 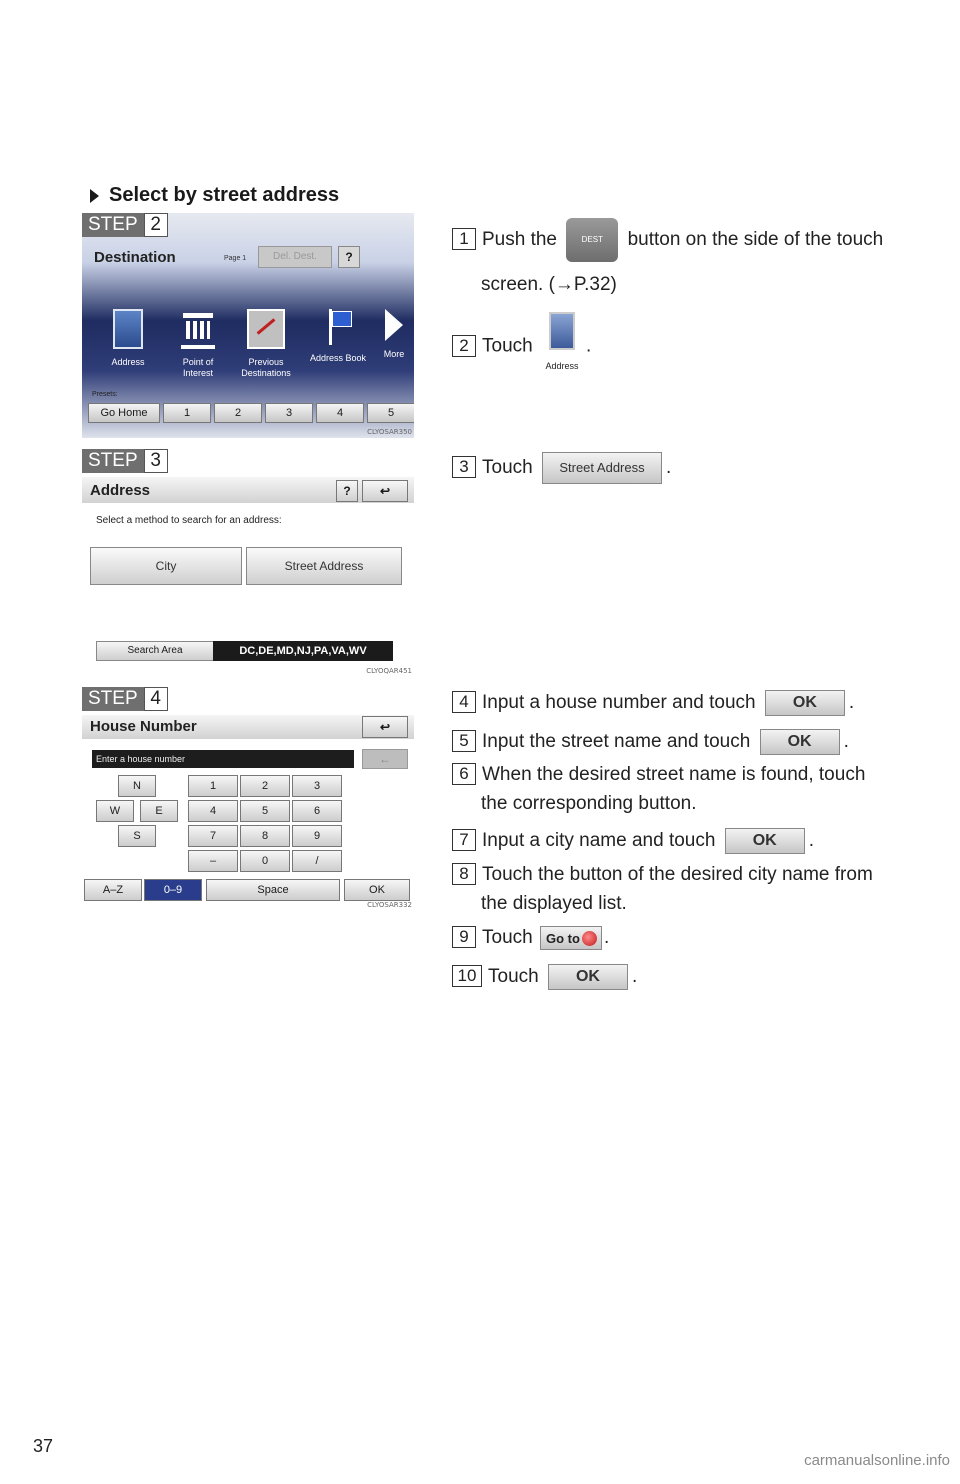 What do you see at coordinates (43, 1446) in the screenshot?
I see `page-number: 37` at bounding box center [43, 1446].